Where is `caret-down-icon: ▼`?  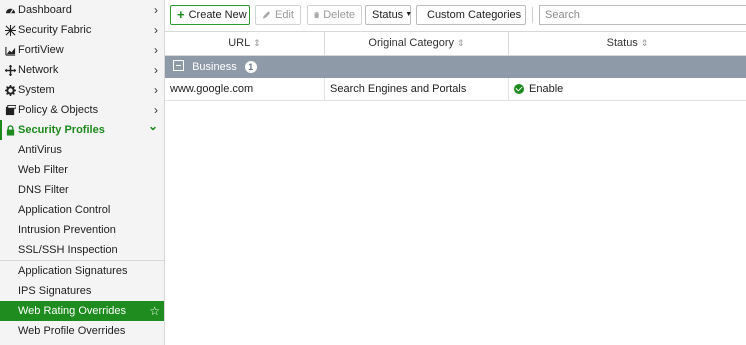
caret-down-icon: ▼ is located at coordinates (409, 14).